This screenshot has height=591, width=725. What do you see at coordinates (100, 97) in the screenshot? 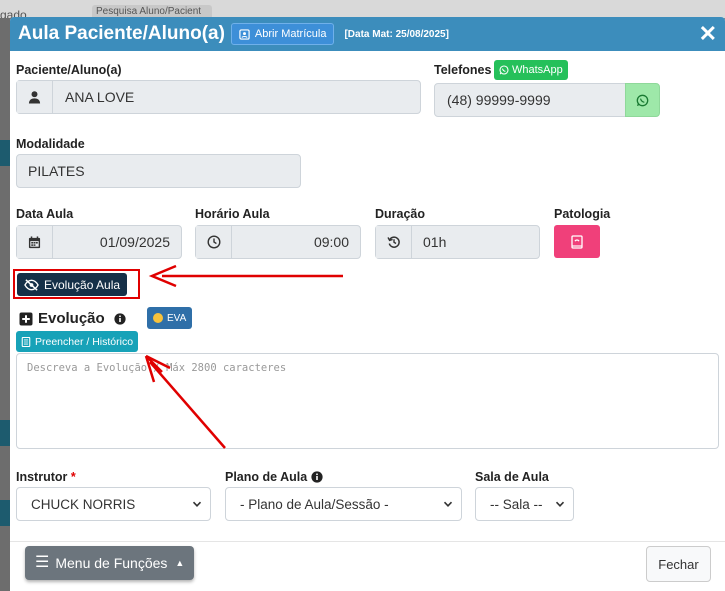
I see `patient-value: ANA LOVE` at bounding box center [100, 97].